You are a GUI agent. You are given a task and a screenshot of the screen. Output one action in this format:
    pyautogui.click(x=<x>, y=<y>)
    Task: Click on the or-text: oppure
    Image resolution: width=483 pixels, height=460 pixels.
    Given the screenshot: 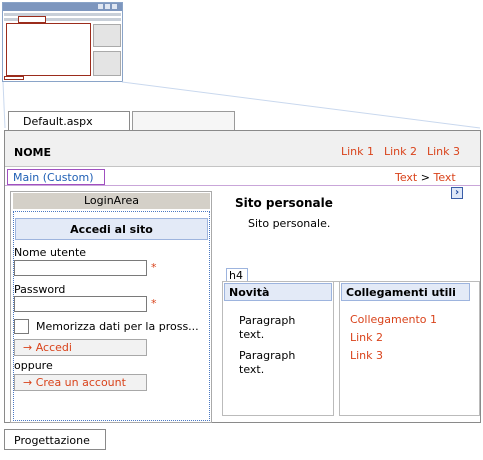 What is the action you would take?
    pyautogui.click(x=33, y=365)
    